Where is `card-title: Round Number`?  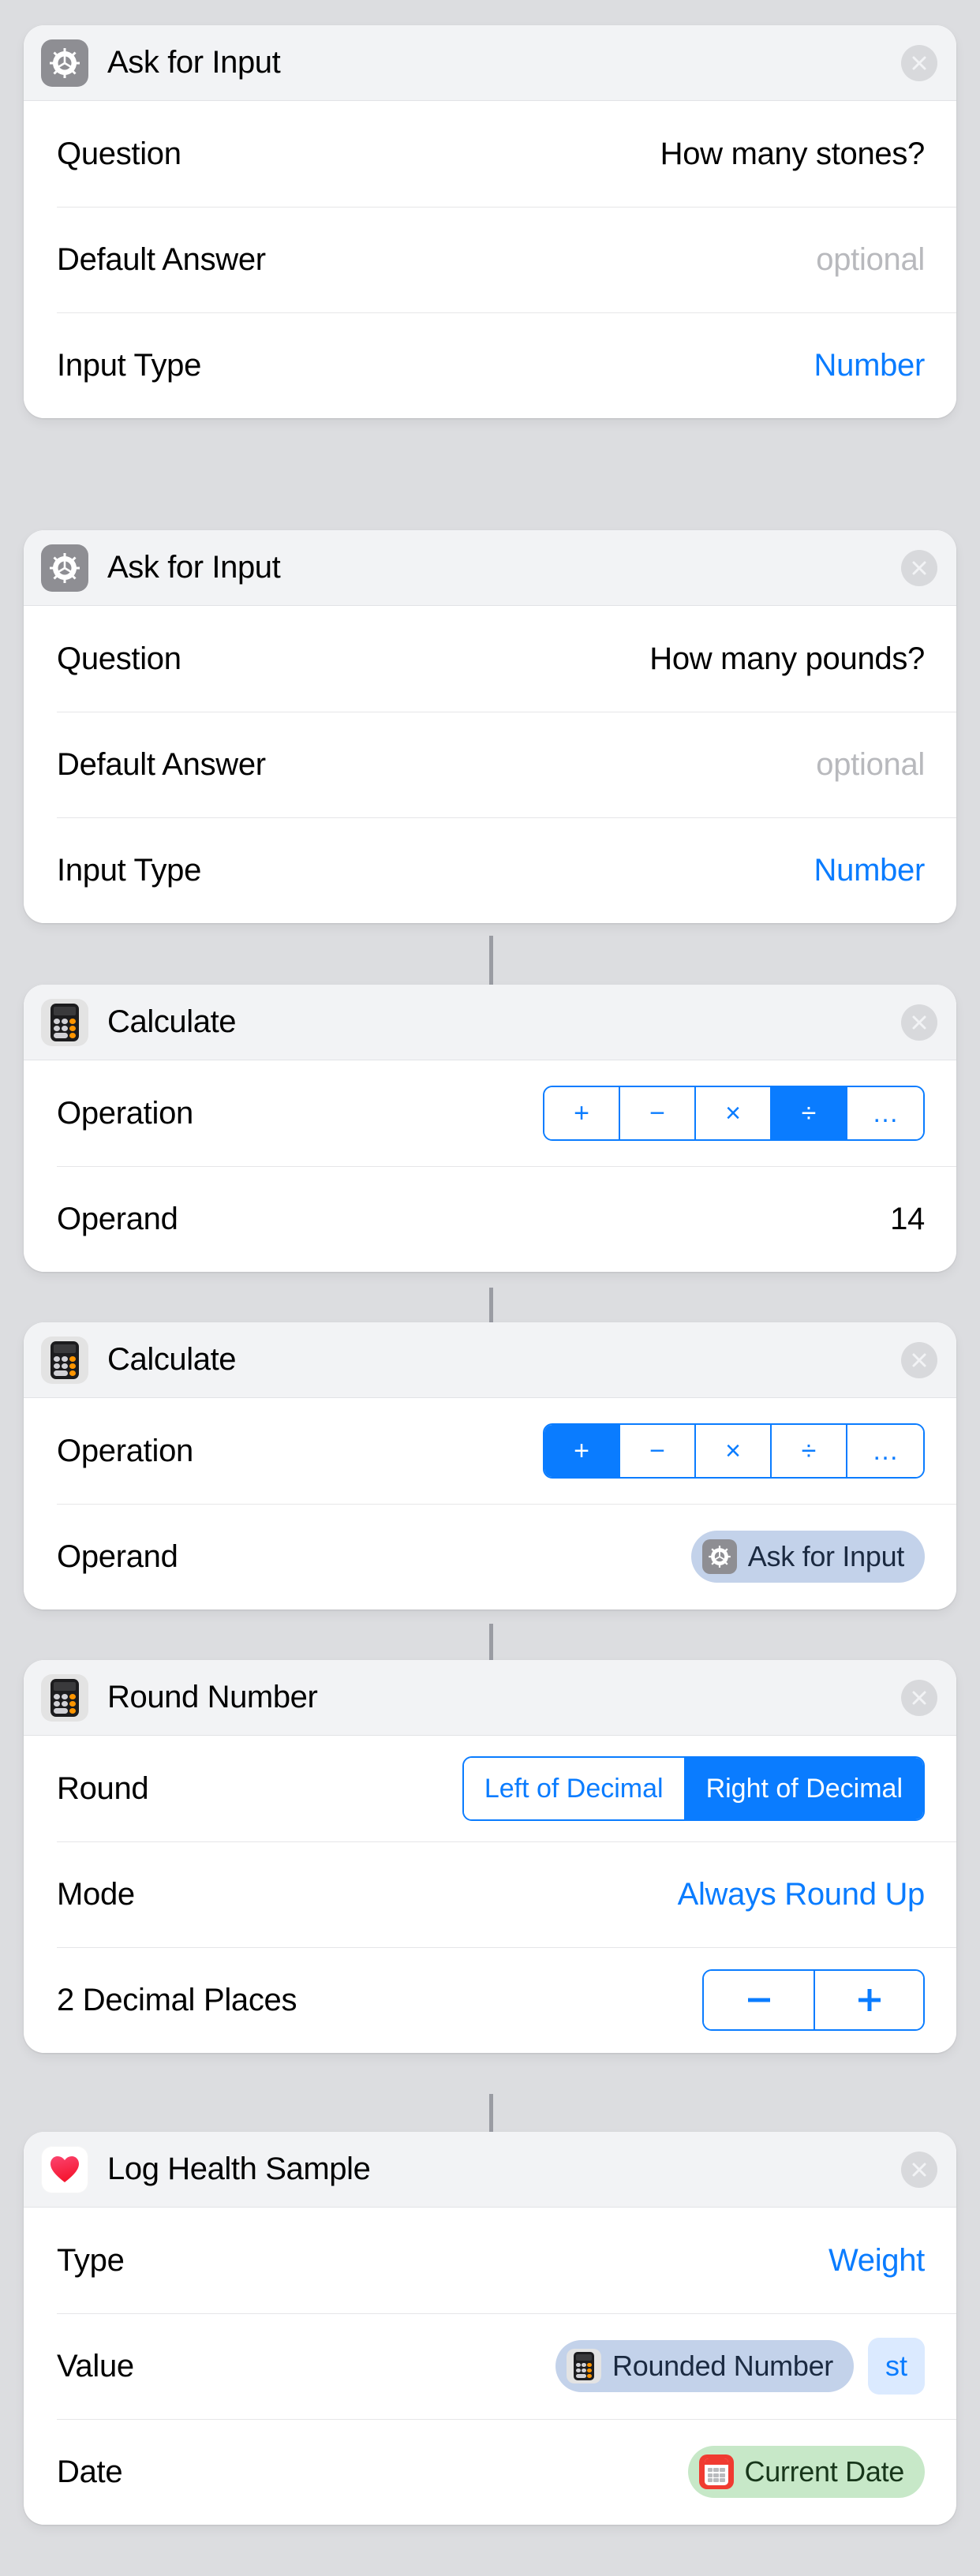 card-title: Round Number is located at coordinates (213, 1697).